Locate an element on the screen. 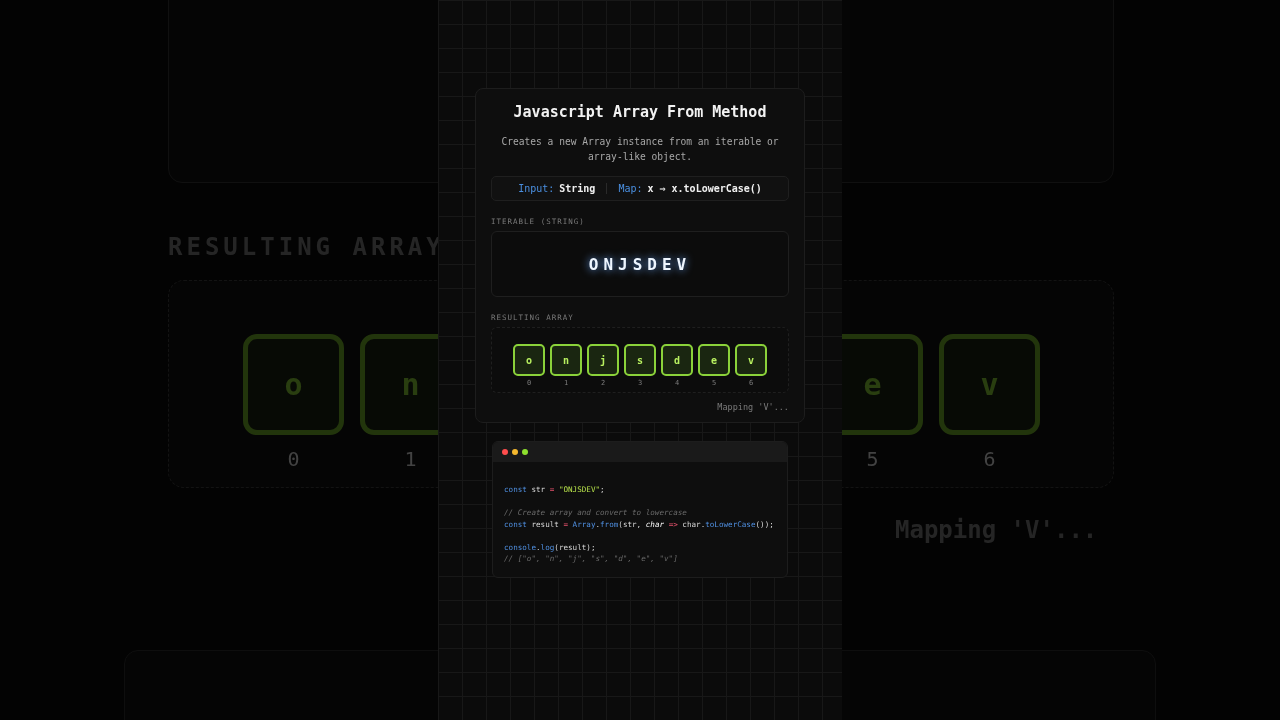 This screenshot has height=720, width=1280. info-label: Map: is located at coordinates (630, 188).